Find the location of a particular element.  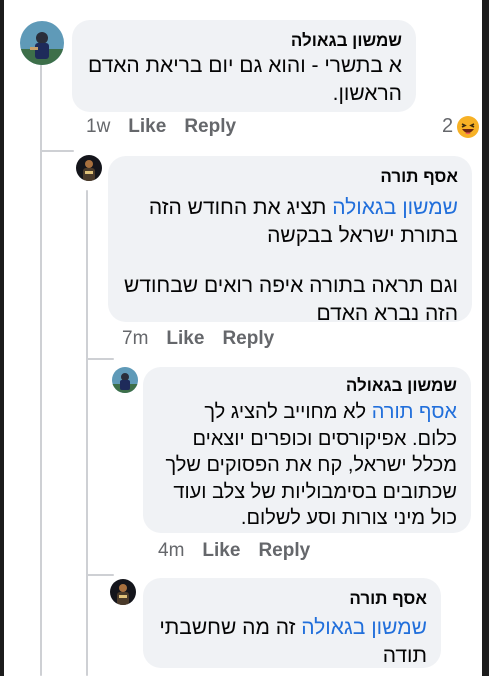

comment-actions: 1w Like Reply is located at coordinates (161, 127).